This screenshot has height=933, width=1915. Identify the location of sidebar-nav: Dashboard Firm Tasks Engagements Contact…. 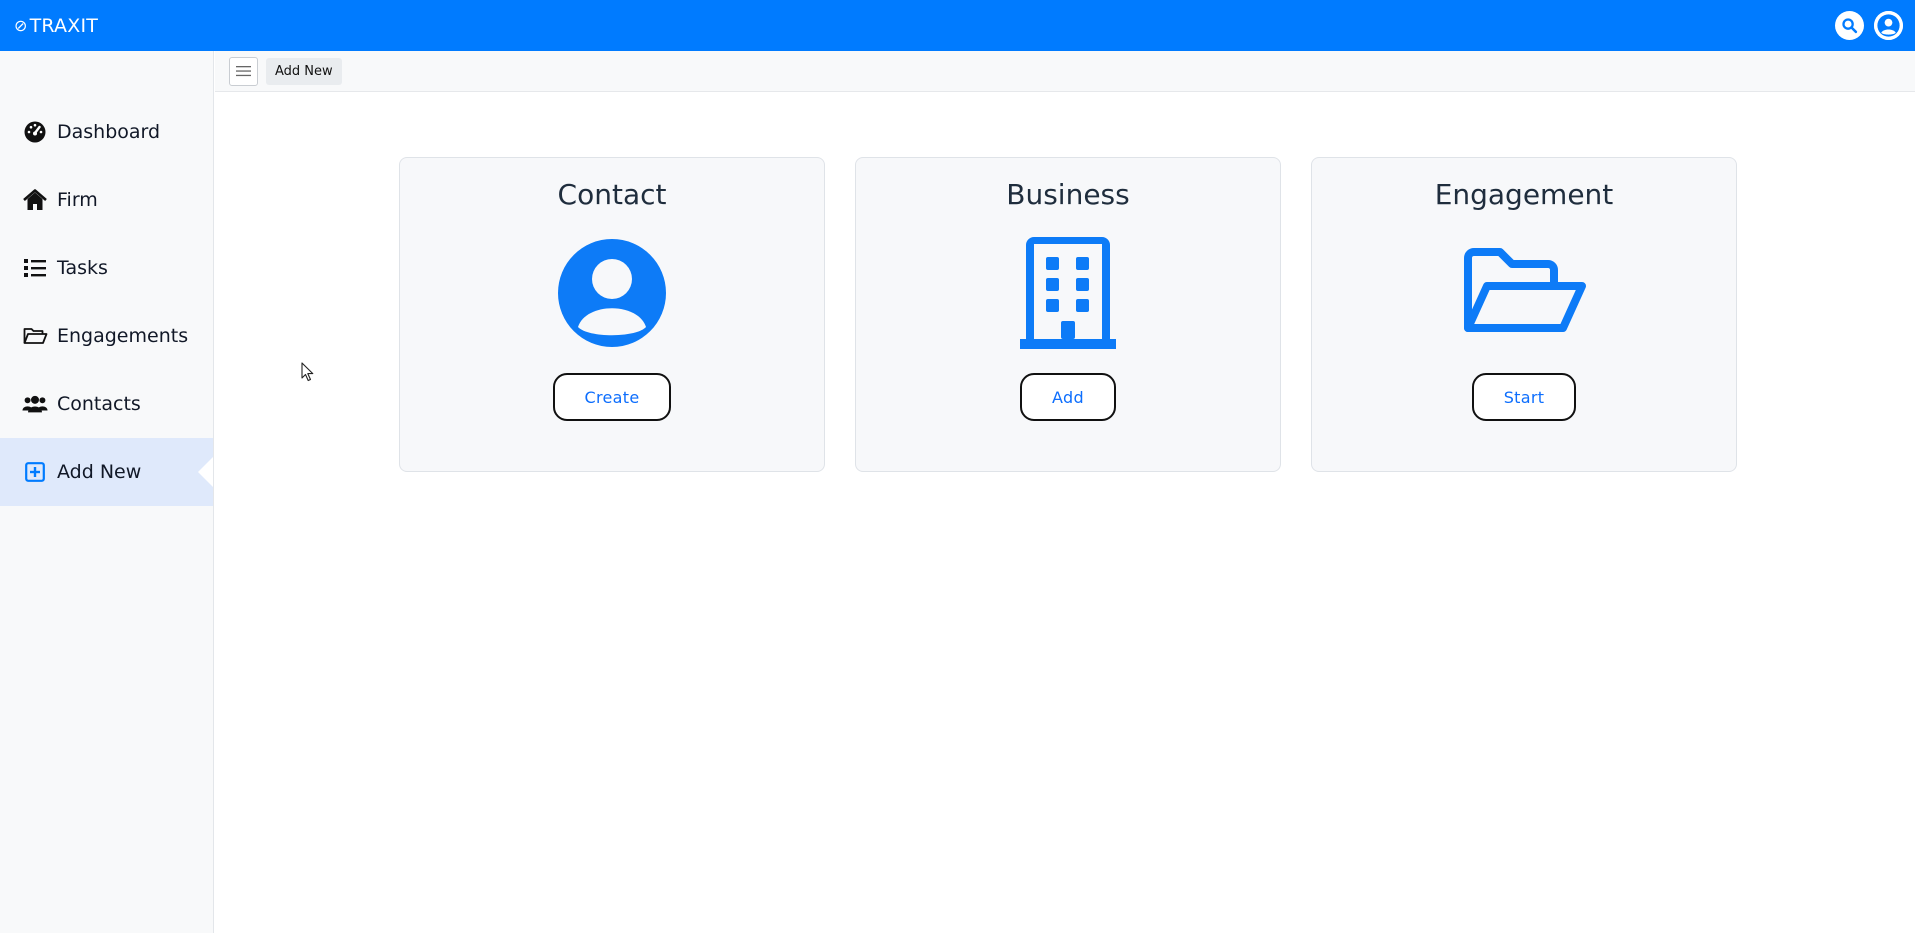
(106, 302).